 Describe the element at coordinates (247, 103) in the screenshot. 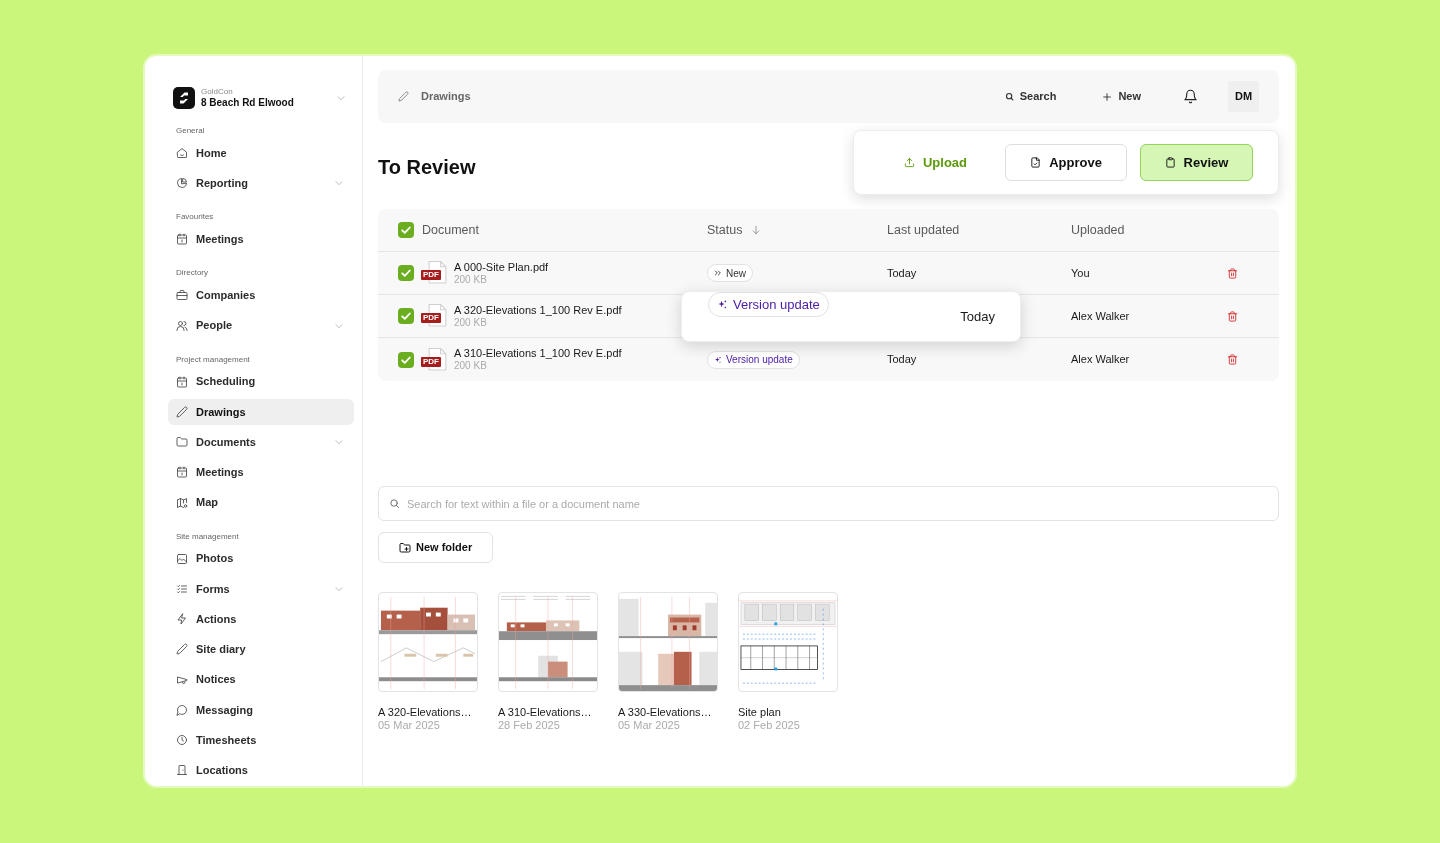

I see `project-name: 8 Beach Rd Elwood` at that location.